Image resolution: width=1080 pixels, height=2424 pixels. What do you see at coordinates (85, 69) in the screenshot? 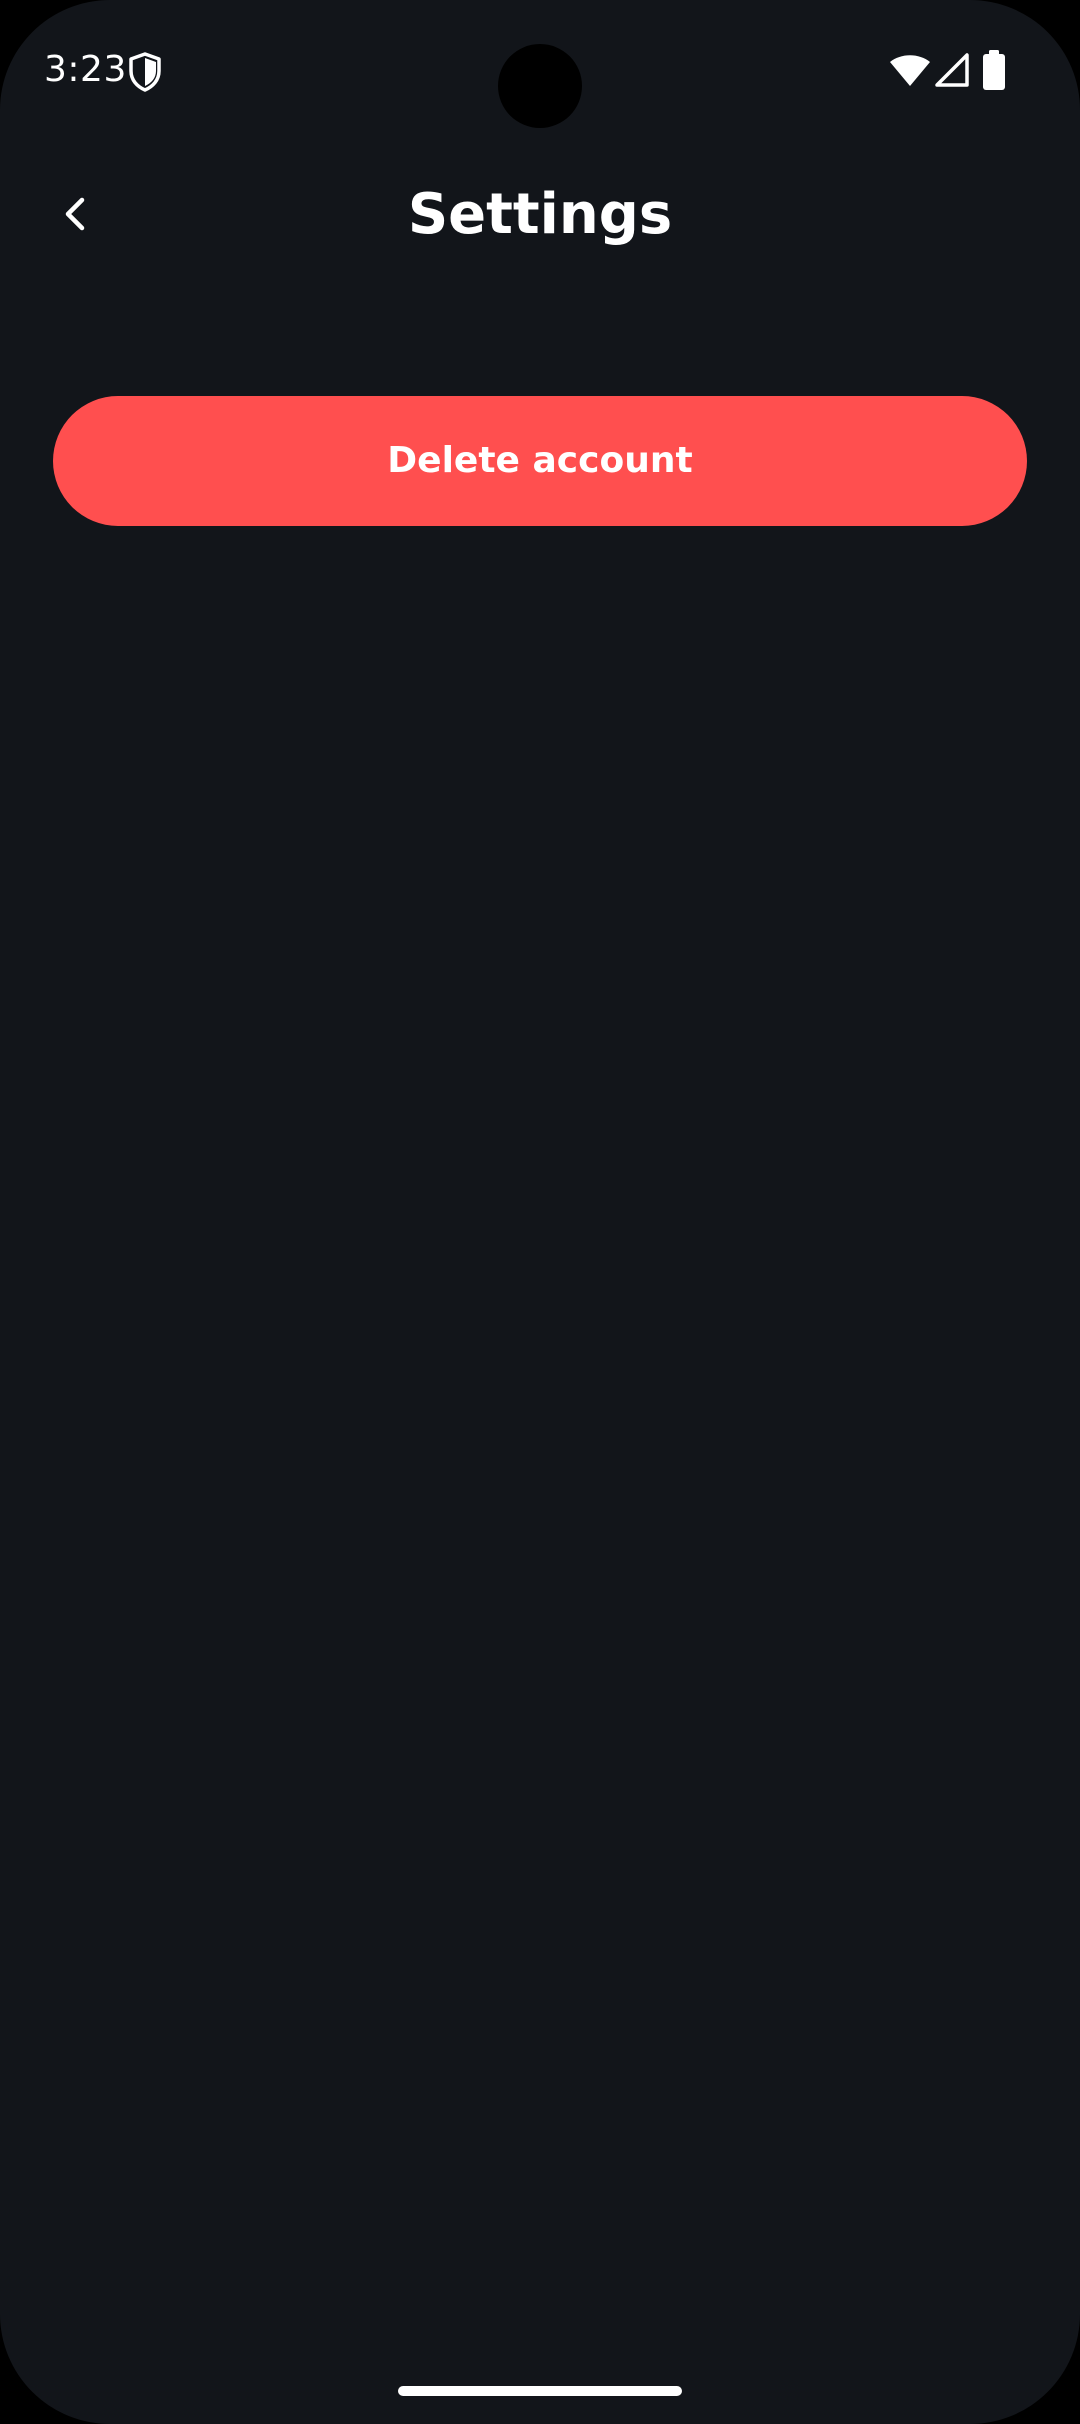
I see `status-time: 3:23` at bounding box center [85, 69].